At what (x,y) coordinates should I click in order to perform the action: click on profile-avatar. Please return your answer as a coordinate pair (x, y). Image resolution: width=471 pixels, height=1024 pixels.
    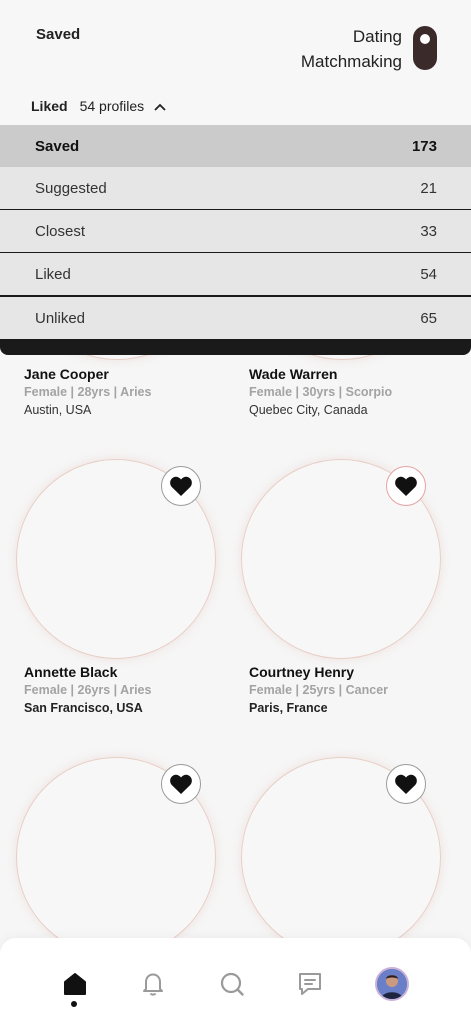
    Looking at the image, I should click on (392, 984).